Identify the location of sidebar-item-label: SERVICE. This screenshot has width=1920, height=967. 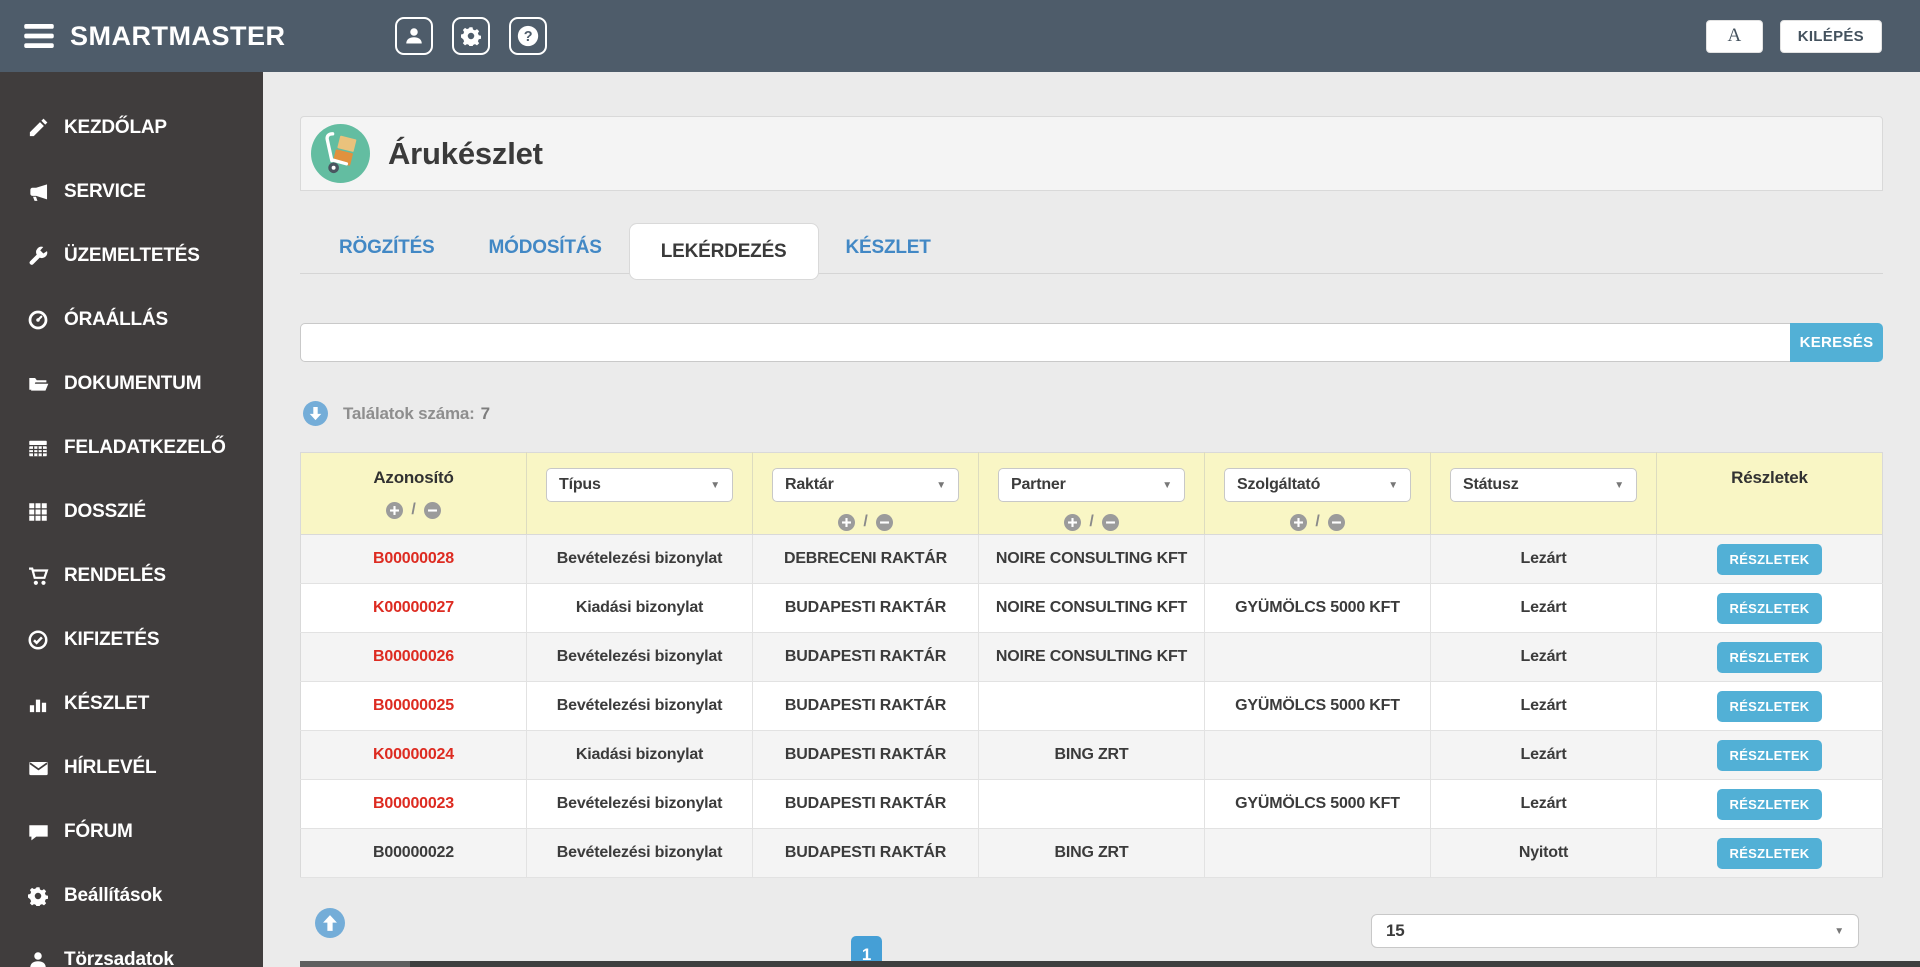
(105, 191).